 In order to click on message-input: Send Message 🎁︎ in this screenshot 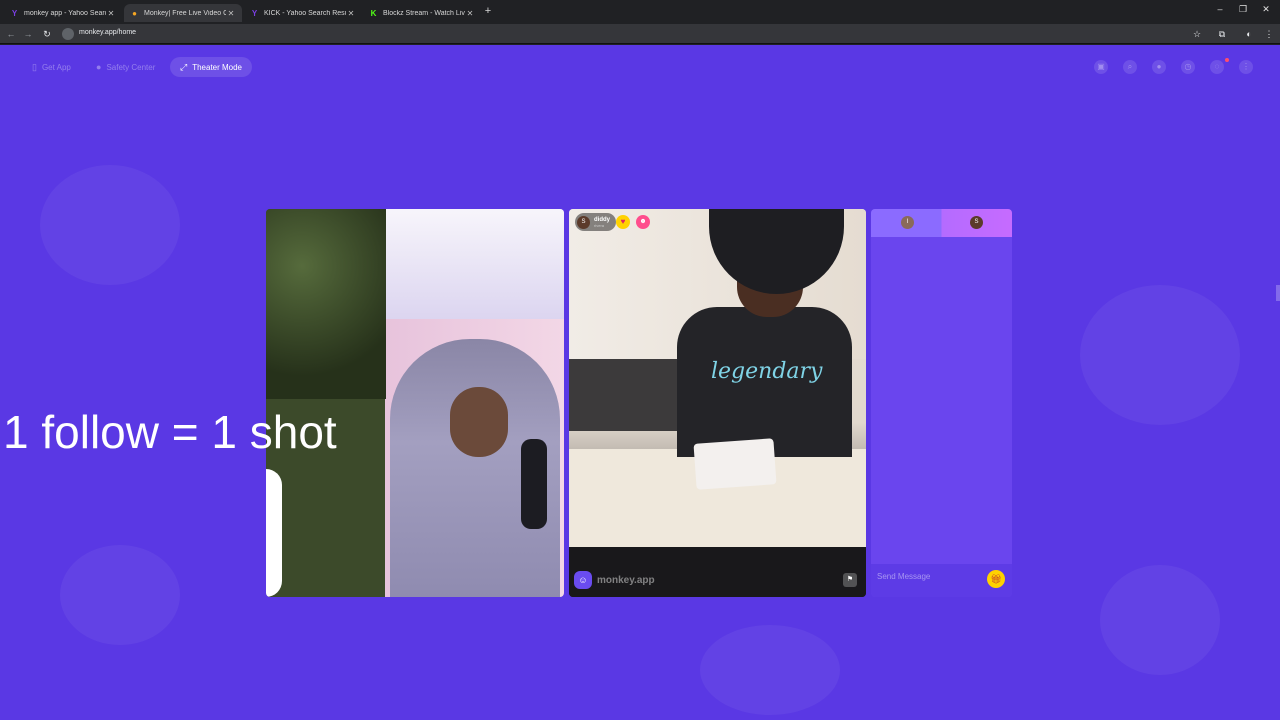, I will do `click(941, 580)`.